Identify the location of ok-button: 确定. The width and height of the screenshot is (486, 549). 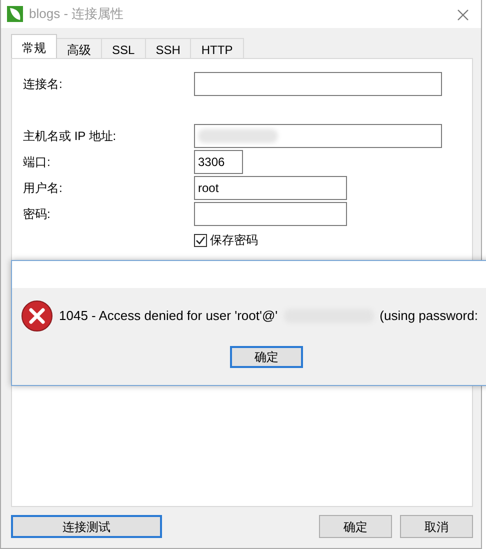
(266, 357).